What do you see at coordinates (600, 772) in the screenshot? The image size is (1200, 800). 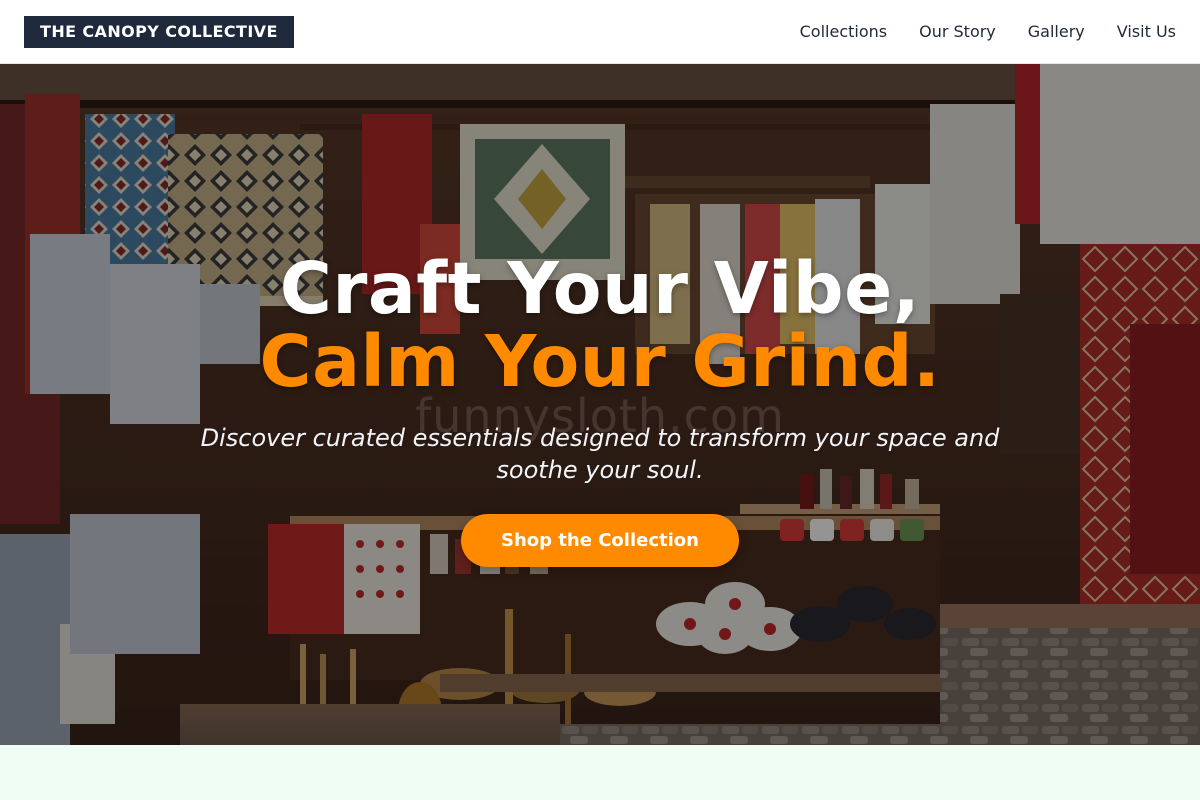 I see `next-section` at bounding box center [600, 772].